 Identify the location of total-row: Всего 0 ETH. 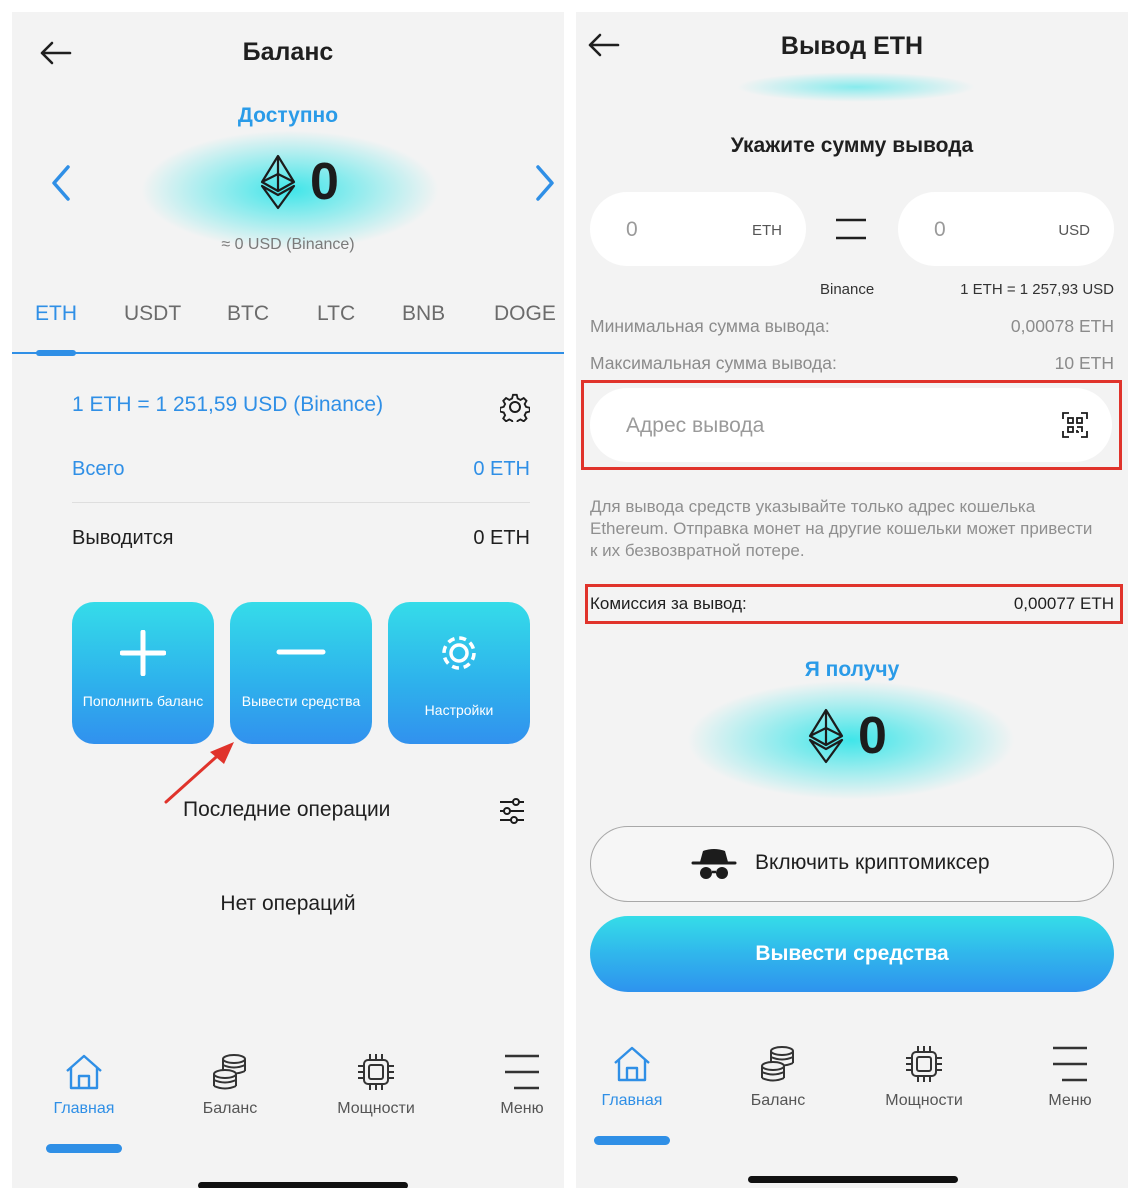
(301, 469).